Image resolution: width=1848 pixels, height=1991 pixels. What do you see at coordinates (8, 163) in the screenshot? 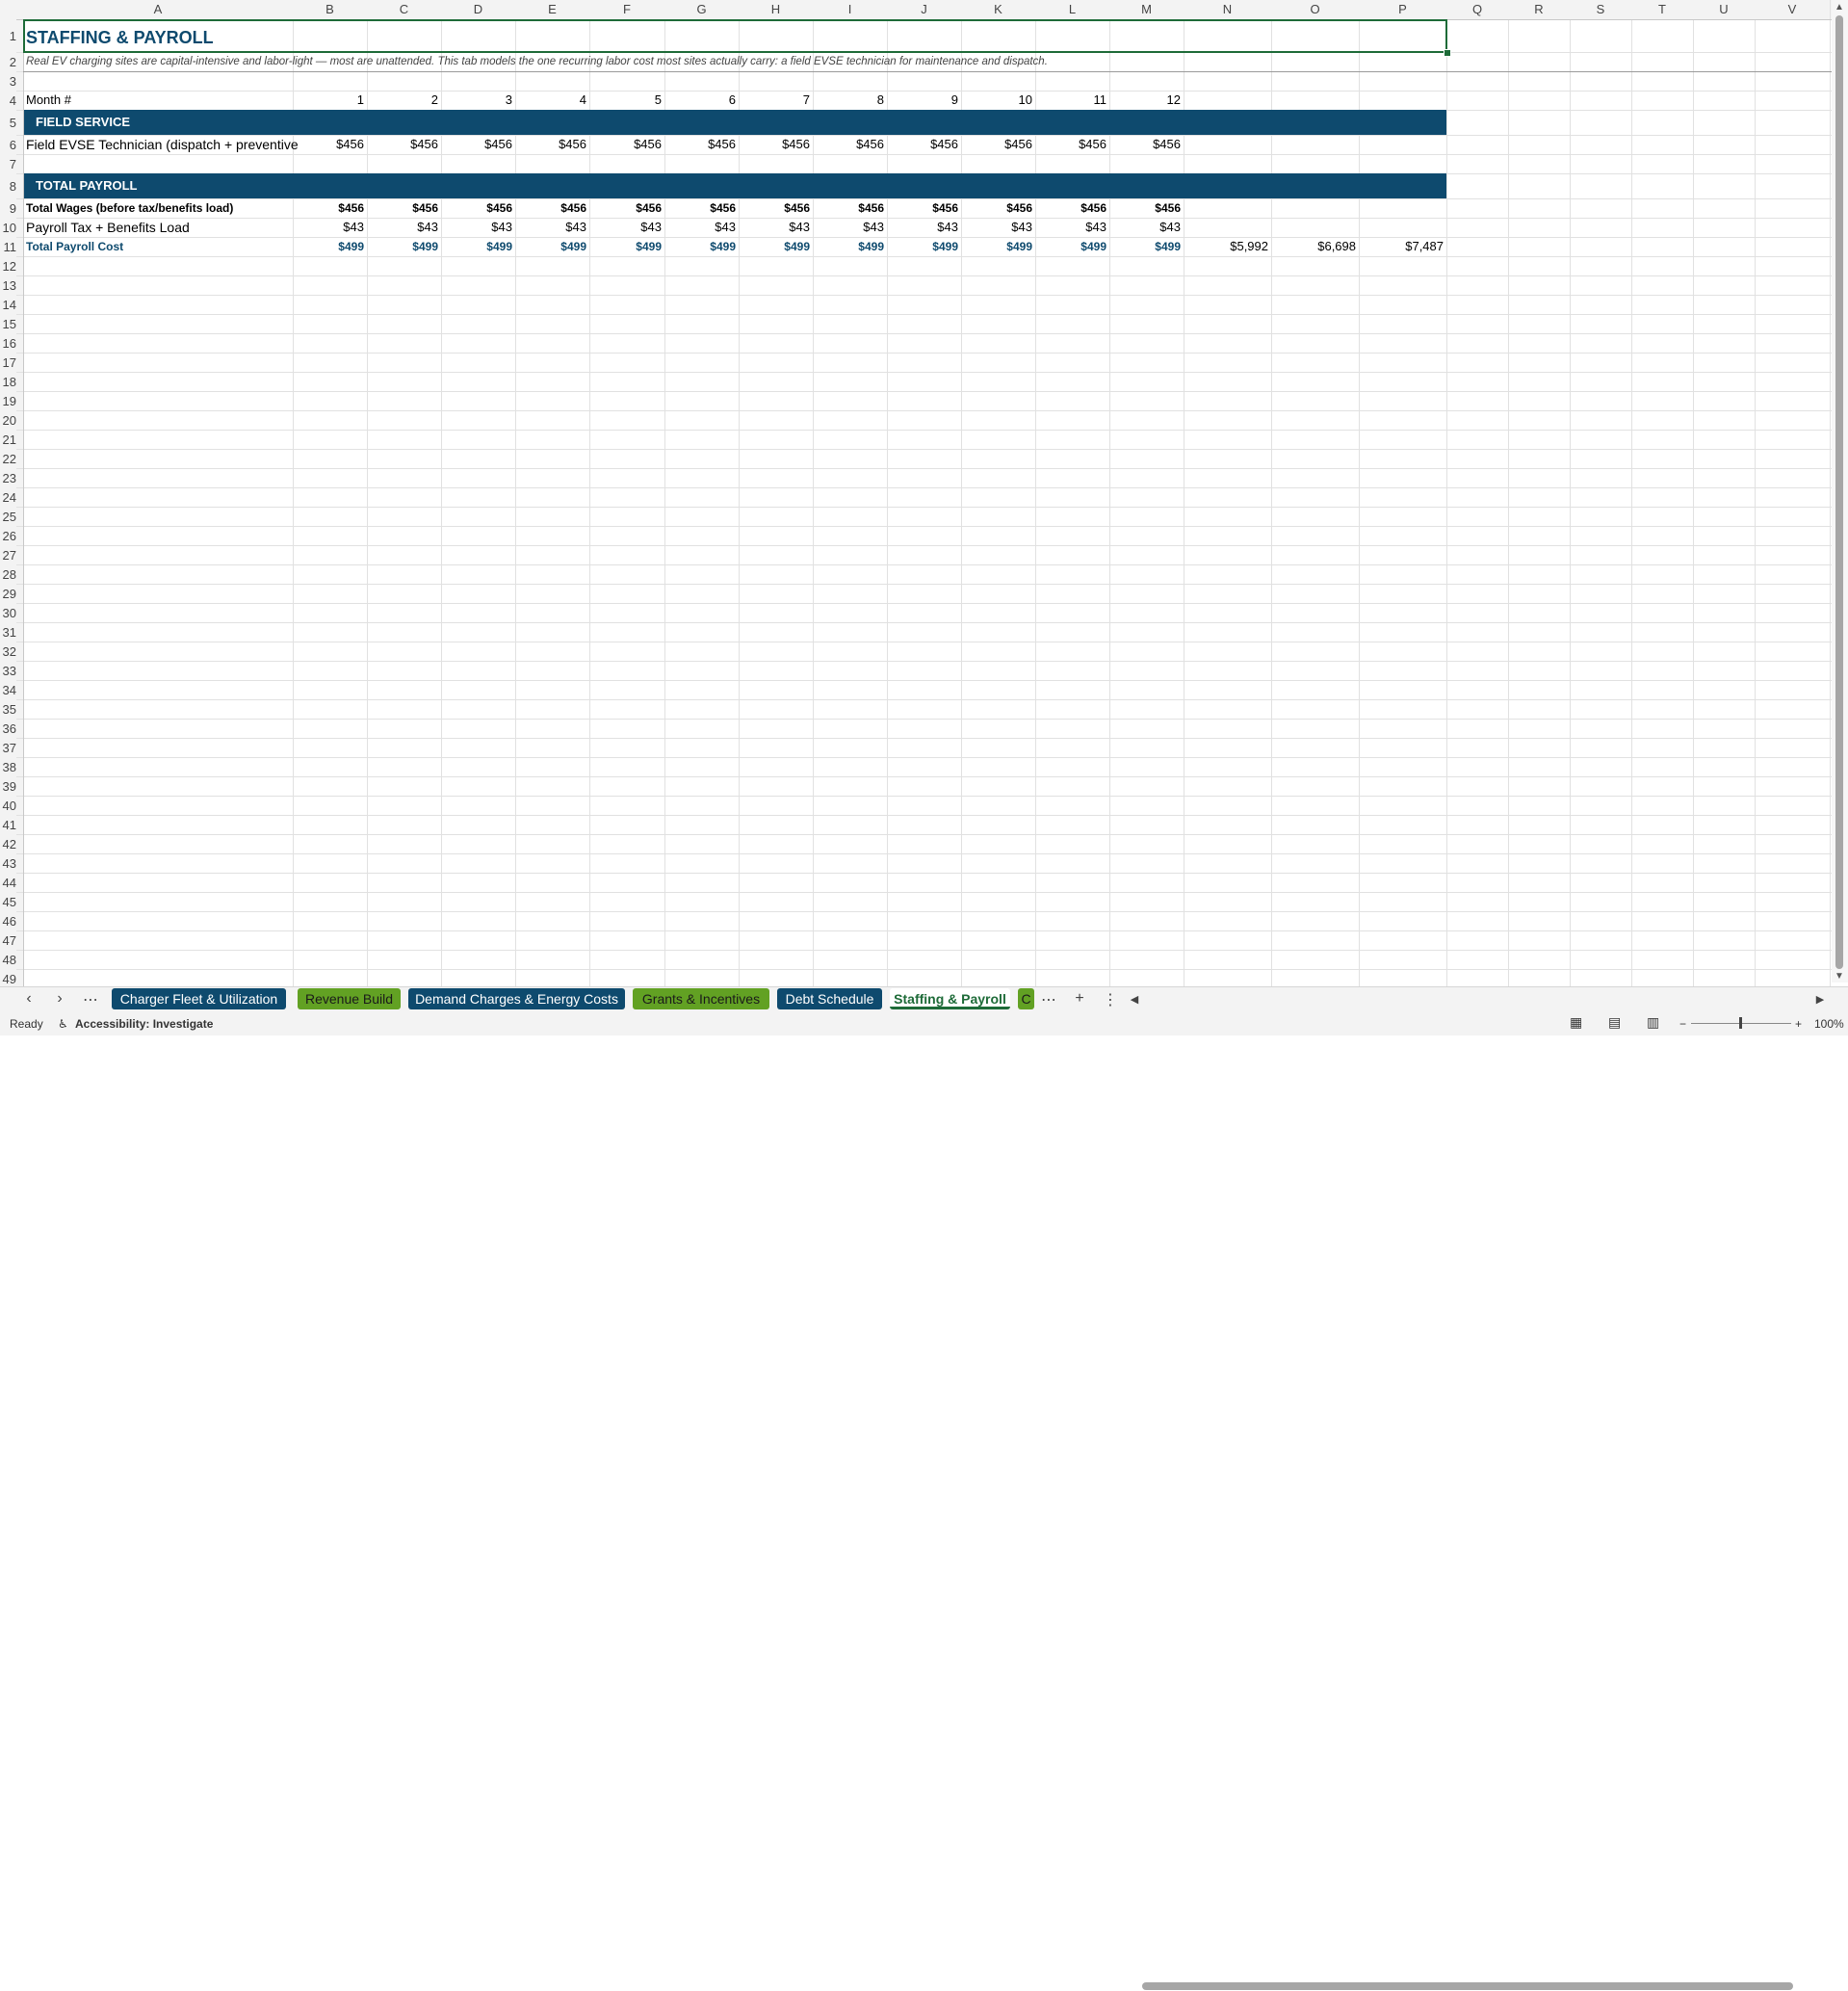
I see `row-header: 7` at bounding box center [8, 163].